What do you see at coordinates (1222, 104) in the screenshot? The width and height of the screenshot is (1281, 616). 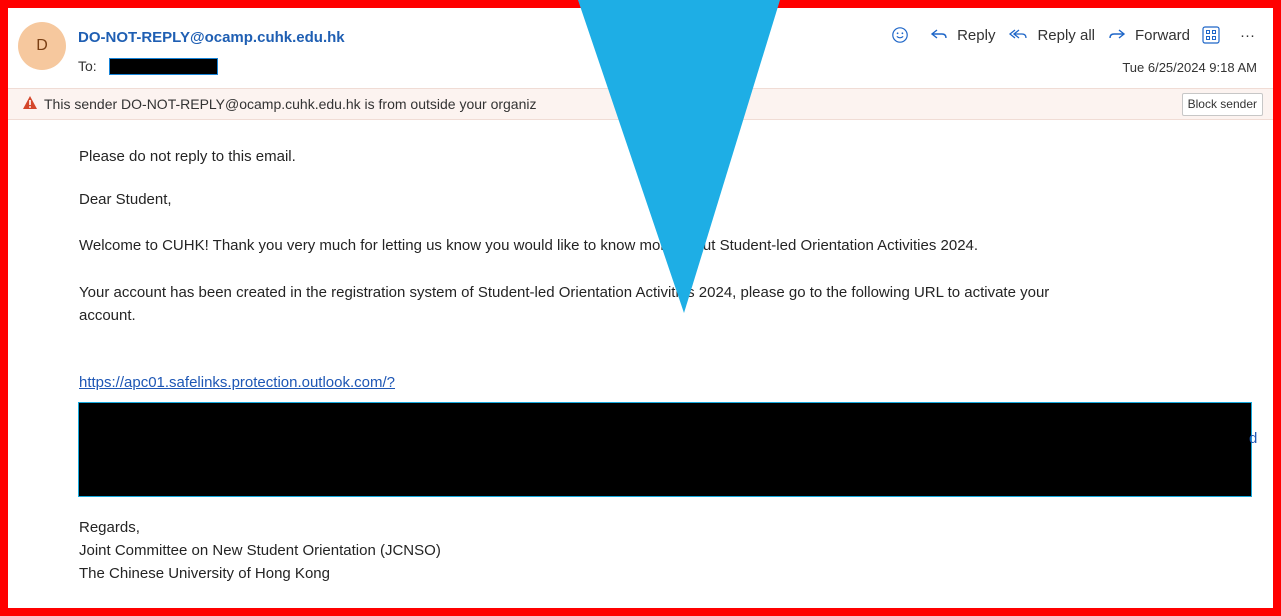 I see `block-sender-button: Block sender` at bounding box center [1222, 104].